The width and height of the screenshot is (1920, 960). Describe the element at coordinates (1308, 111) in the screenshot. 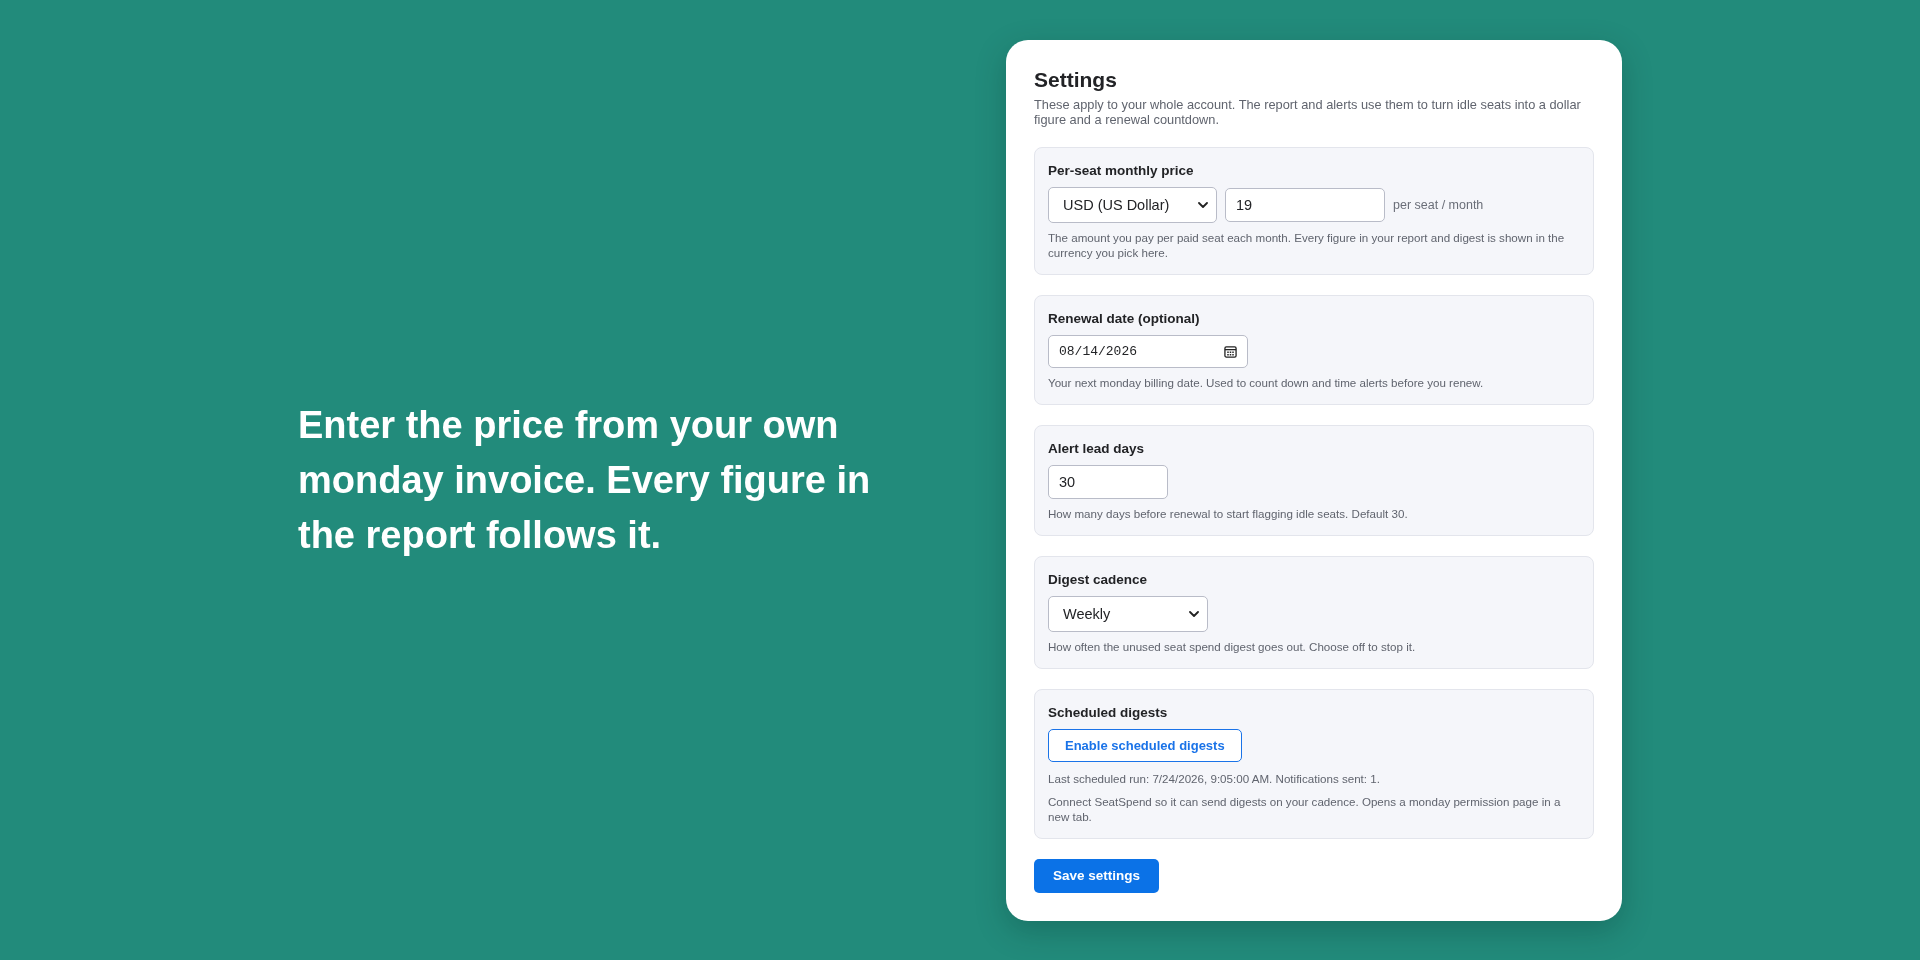

I see `settings-description: These apply to your whole account. The report and alerts use them to turn idle seats into a dollar figure and a renewal countdown.` at that location.